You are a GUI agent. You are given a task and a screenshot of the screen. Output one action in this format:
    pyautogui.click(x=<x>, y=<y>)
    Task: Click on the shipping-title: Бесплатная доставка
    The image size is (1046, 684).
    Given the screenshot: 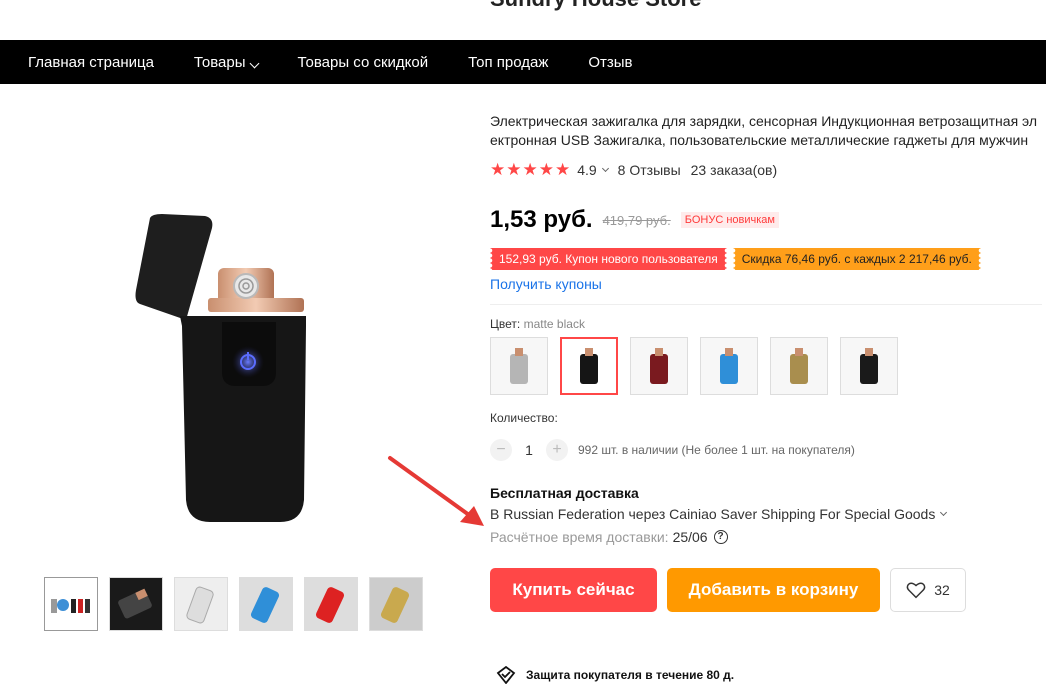 What is the action you would take?
    pyautogui.click(x=564, y=493)
    